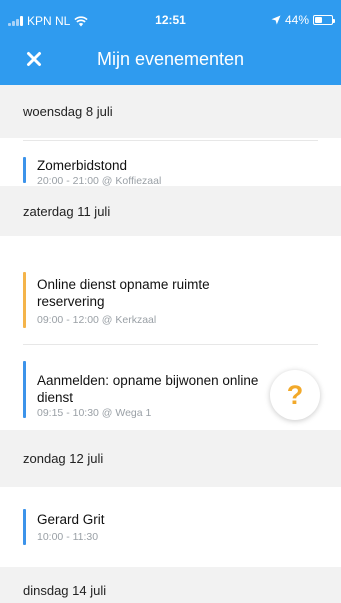  I want to click on section-header-date: zondag 12 juli, so click(170, 458).